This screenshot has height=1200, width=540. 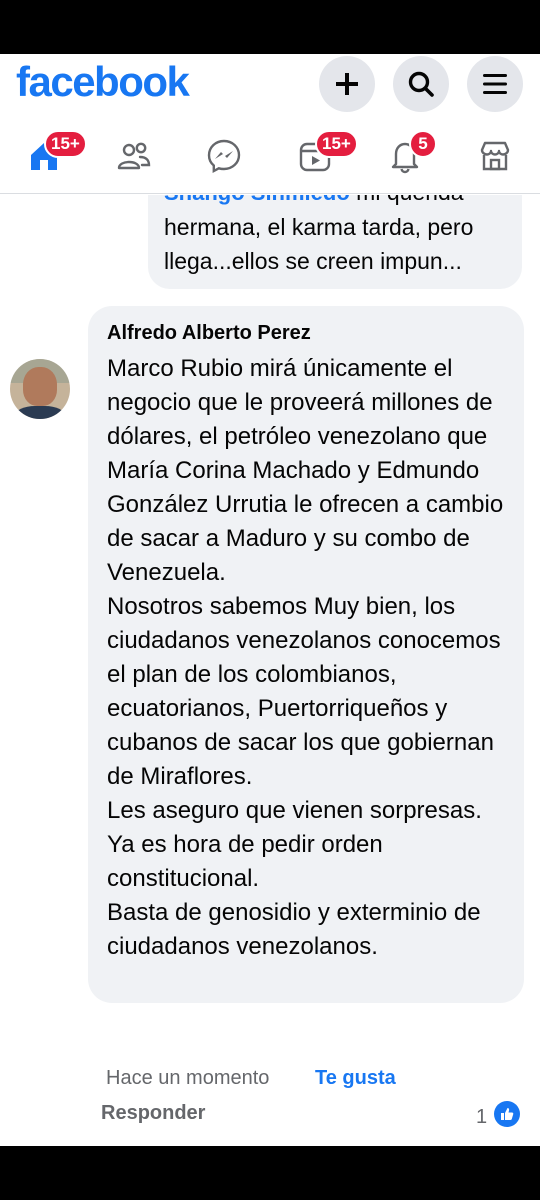 I want to click on nav-home: 15+, so click(x=53, y=155).